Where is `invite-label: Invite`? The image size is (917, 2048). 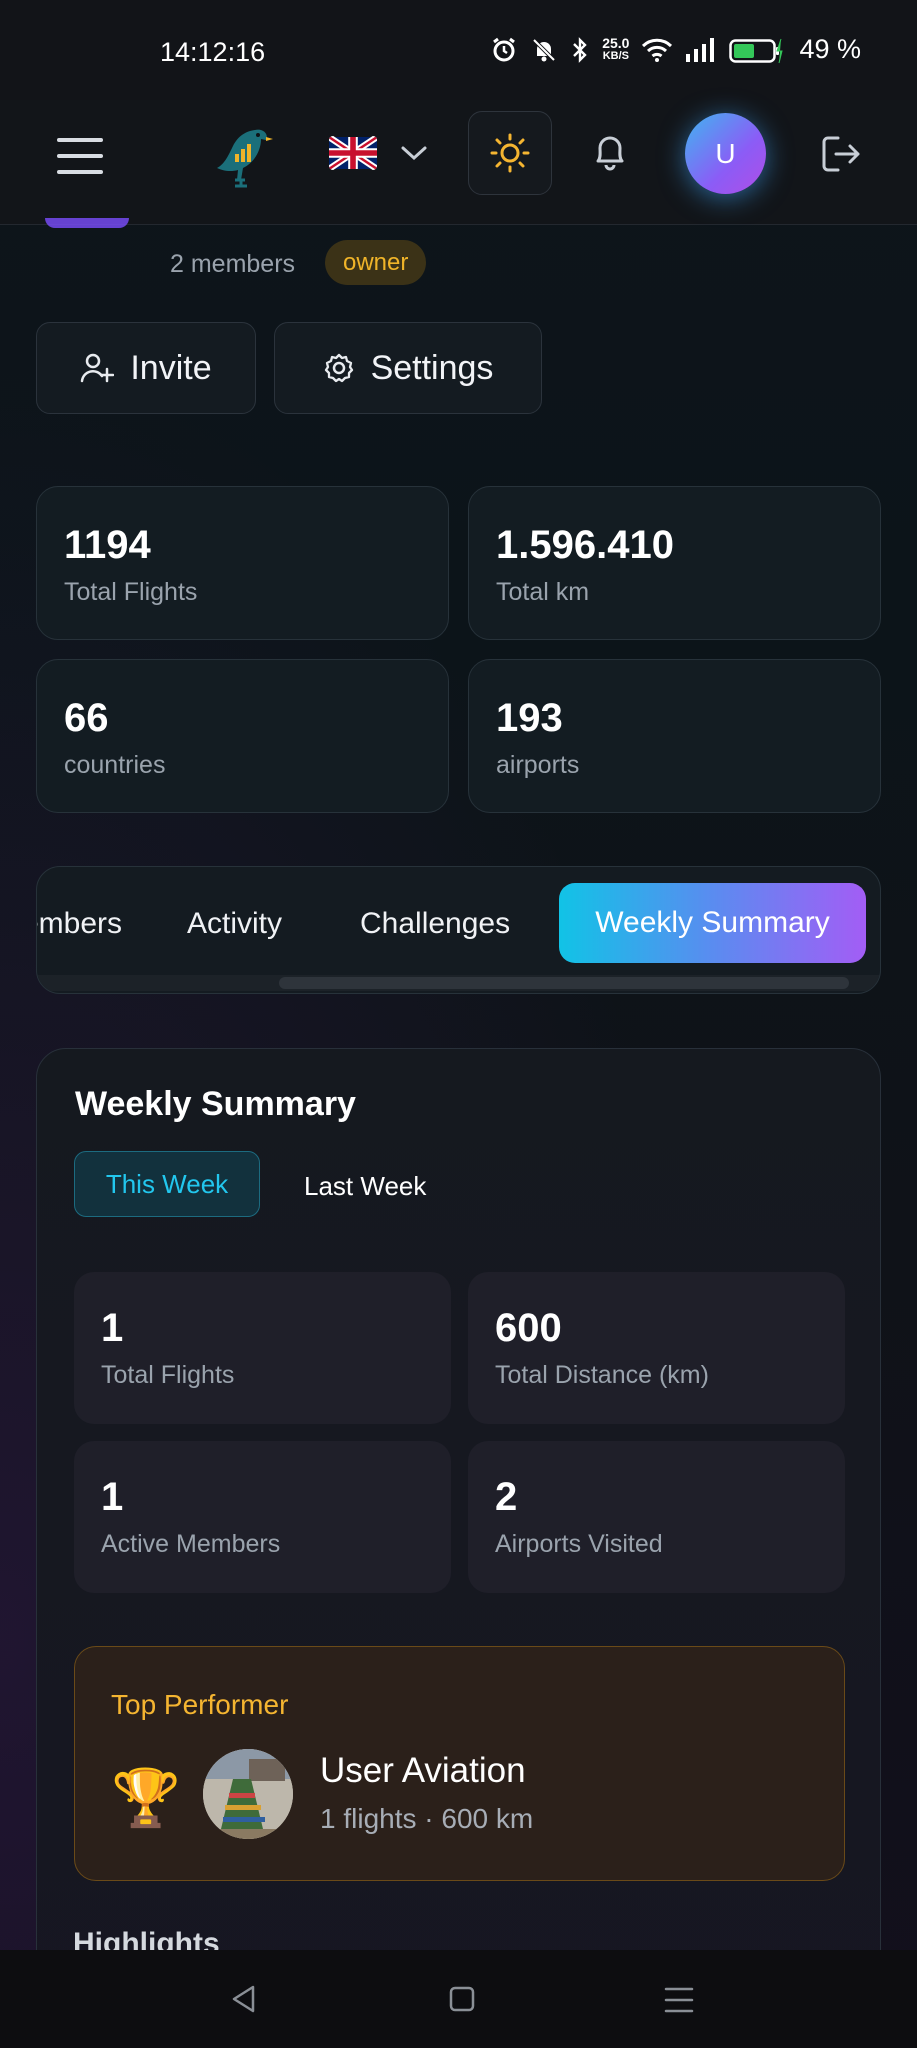 invite-label: Invite is located at coordinates (171, 367).